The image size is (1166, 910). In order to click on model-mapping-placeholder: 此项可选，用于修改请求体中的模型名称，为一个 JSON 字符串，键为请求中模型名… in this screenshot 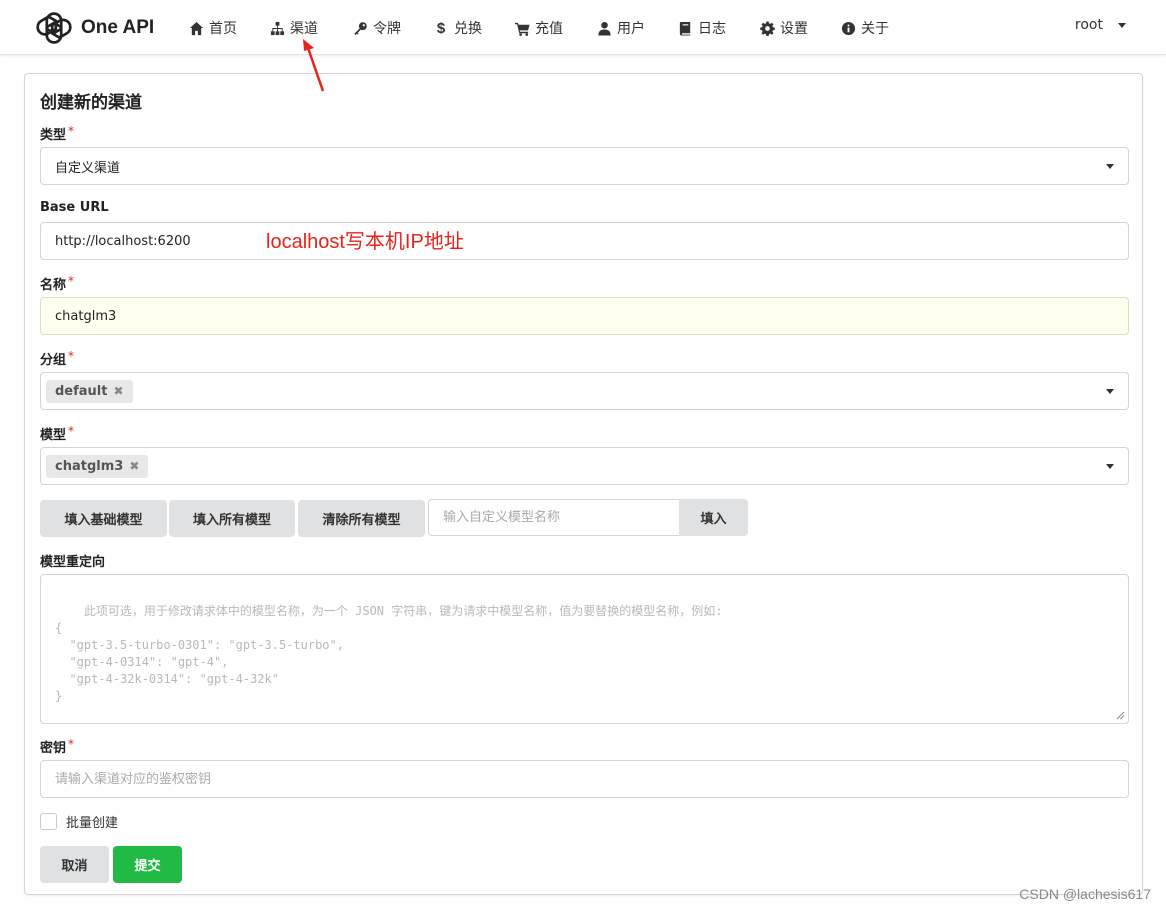, I will do `click(389, 653)`.